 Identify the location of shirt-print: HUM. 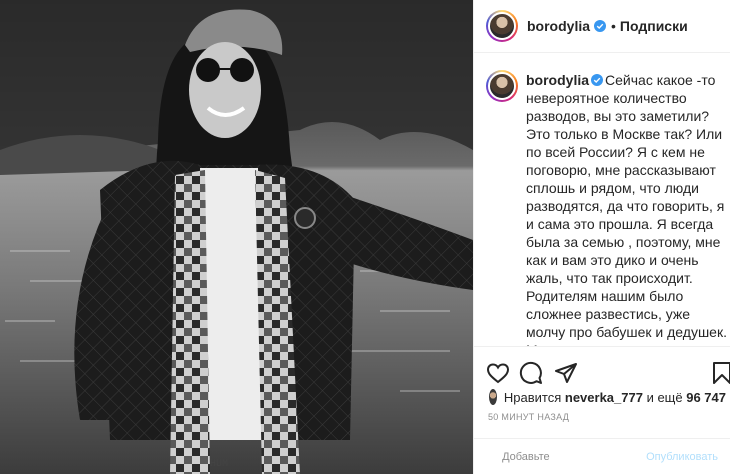
(219, 464).